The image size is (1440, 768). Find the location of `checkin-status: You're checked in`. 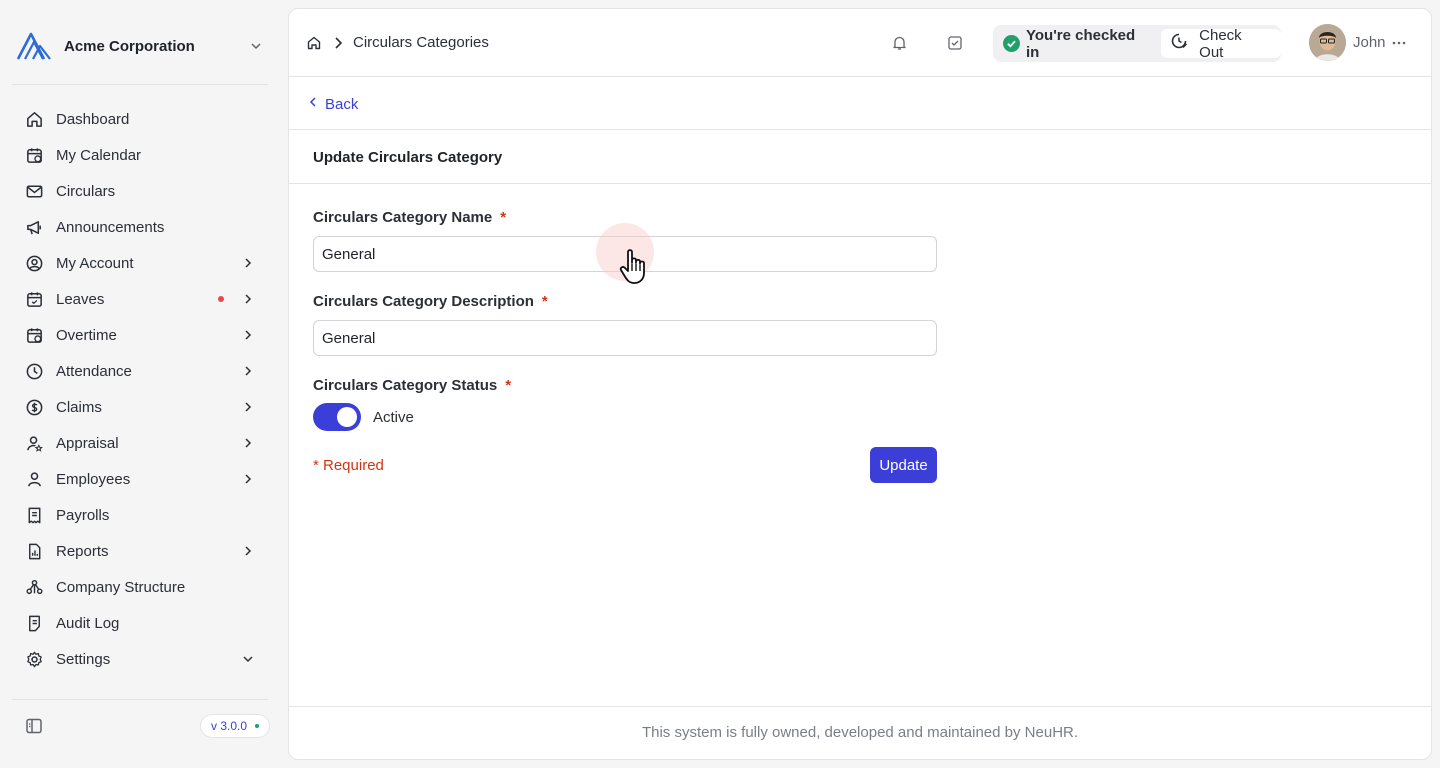

checkin-status: You're checked in is located at coordinates (1072, 44).